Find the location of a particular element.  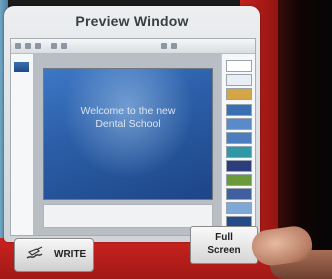

app-toolbar is located at coordinates (133, 46).